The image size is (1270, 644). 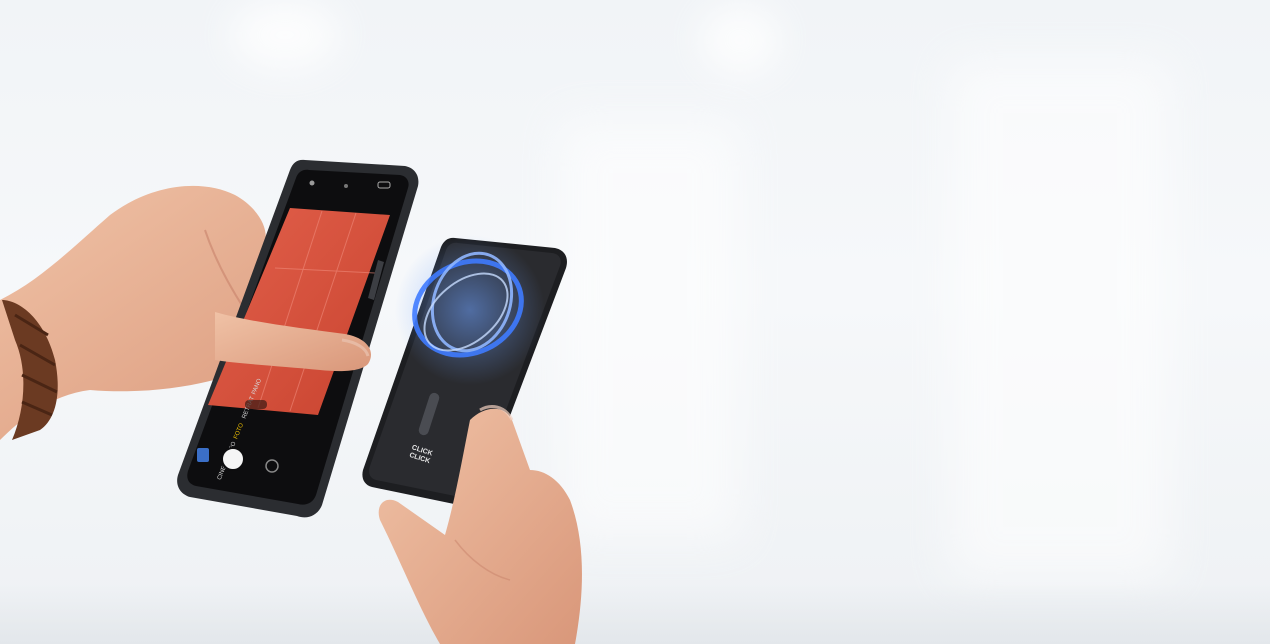 What do you see at coordinates (346, 186) in the screenshot?
I see `top-center-indicator` at bounding box center [346, 186].